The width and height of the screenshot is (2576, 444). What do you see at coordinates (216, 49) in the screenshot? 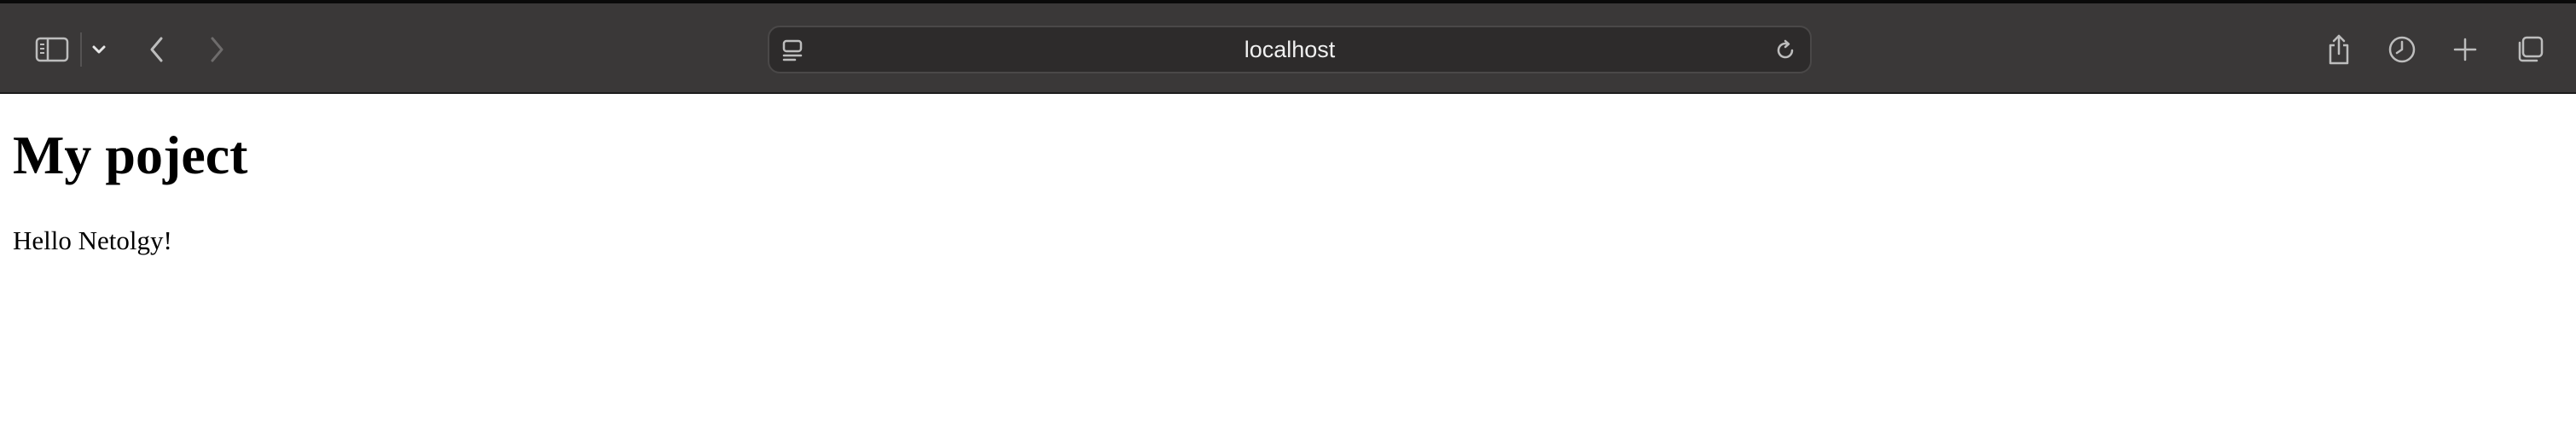
I see `forward-icon` at bounding box center [216, 49].